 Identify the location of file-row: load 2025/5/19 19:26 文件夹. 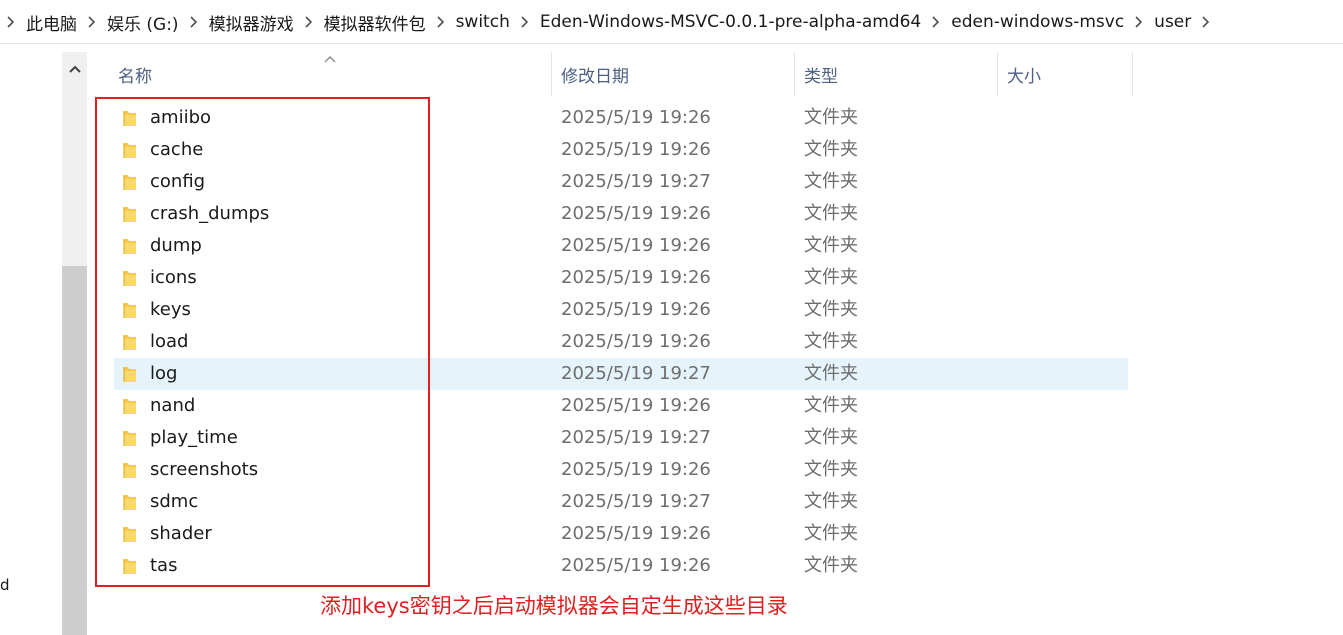
(621, 342).